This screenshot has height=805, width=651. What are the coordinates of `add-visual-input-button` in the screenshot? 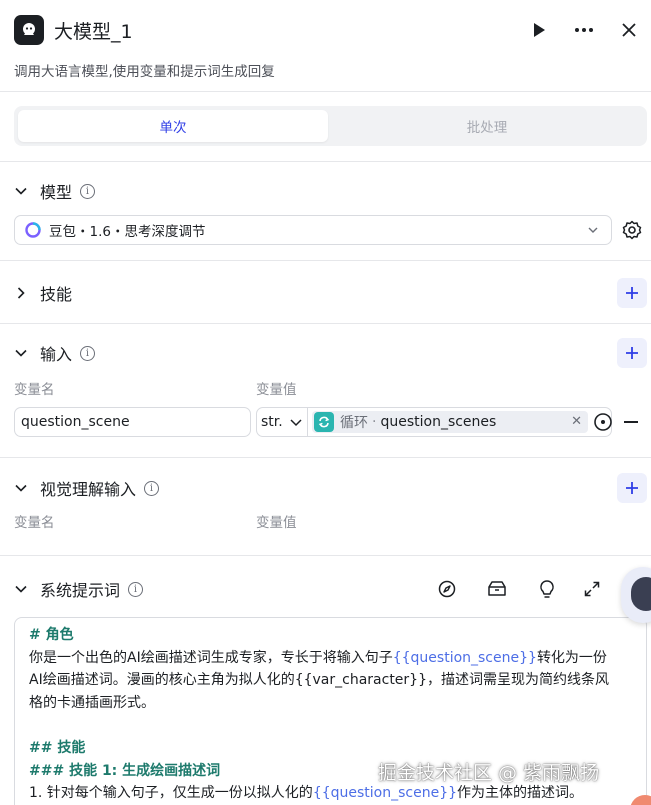 It's located at (632, 488).